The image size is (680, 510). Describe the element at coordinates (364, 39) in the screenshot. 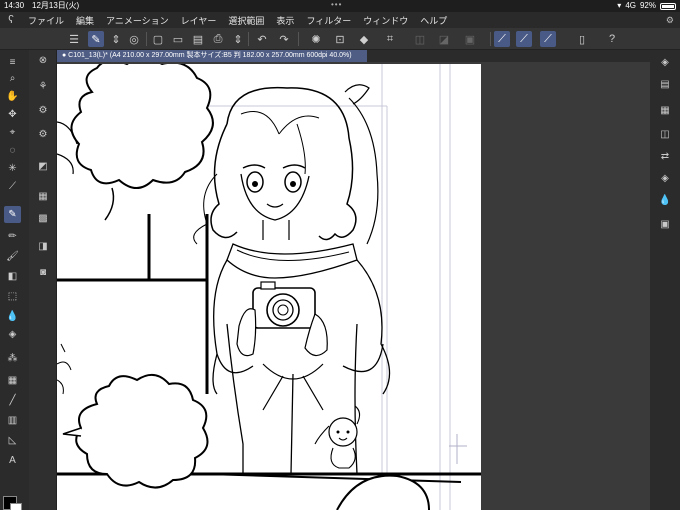

I see `fill-bucket-icon: ◆` at that location.